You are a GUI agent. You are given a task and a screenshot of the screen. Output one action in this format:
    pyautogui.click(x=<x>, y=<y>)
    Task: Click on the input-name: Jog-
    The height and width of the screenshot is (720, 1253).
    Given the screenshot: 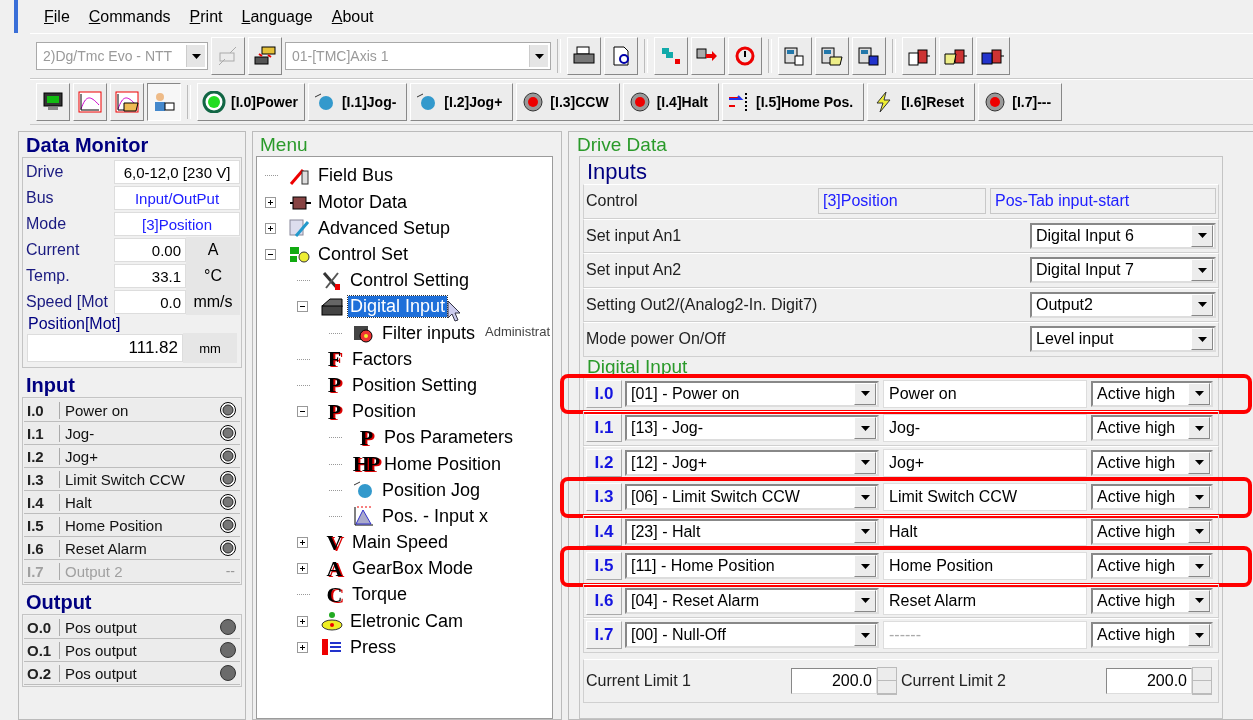 What is the action you would take?
    pyautogui.click(x=985, y=428)
    